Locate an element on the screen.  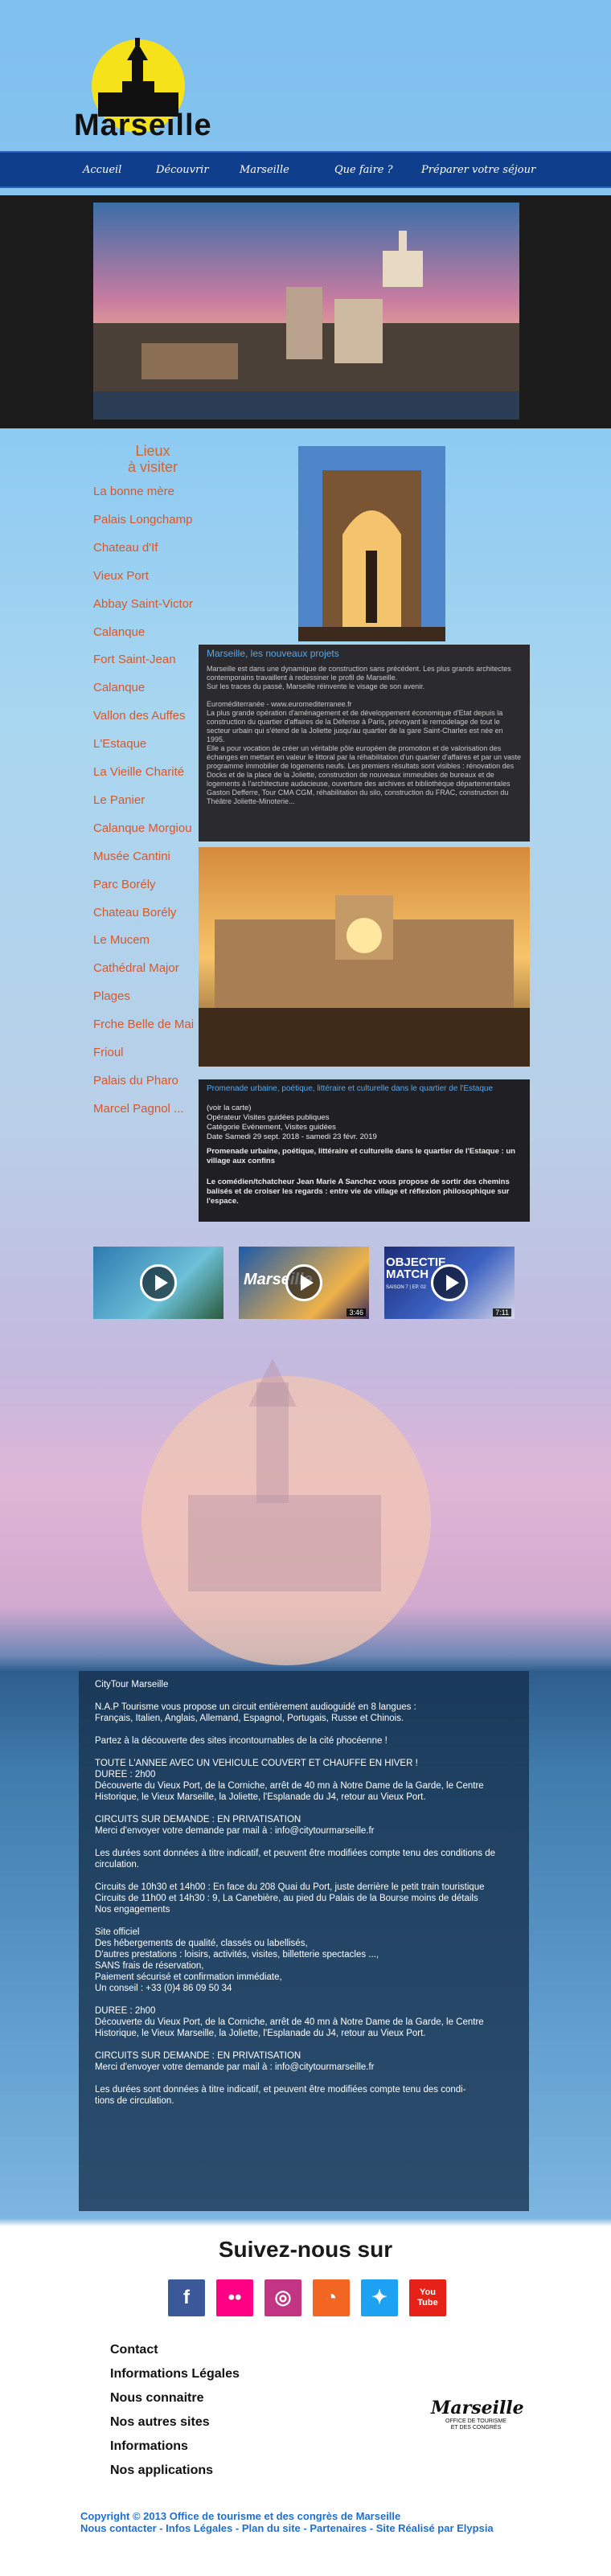
place-link: Frioul is located at coordinates (108, 1052).